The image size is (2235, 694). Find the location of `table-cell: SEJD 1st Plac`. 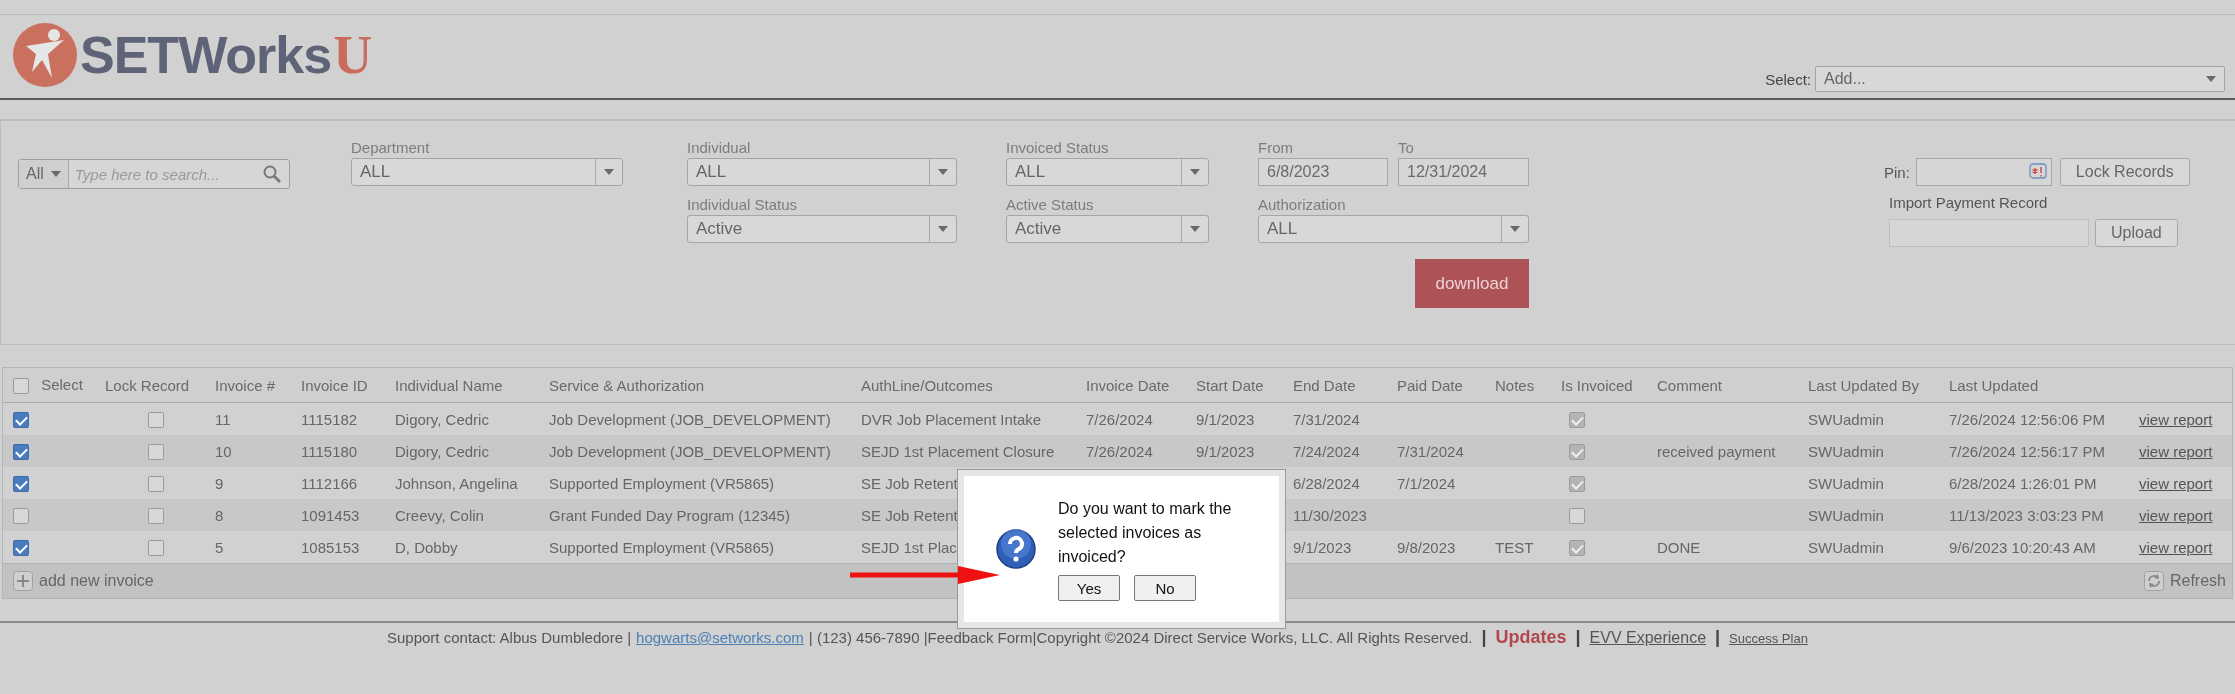

table-cell: SEJD 1st Plac is located at coordinates (909, 547).